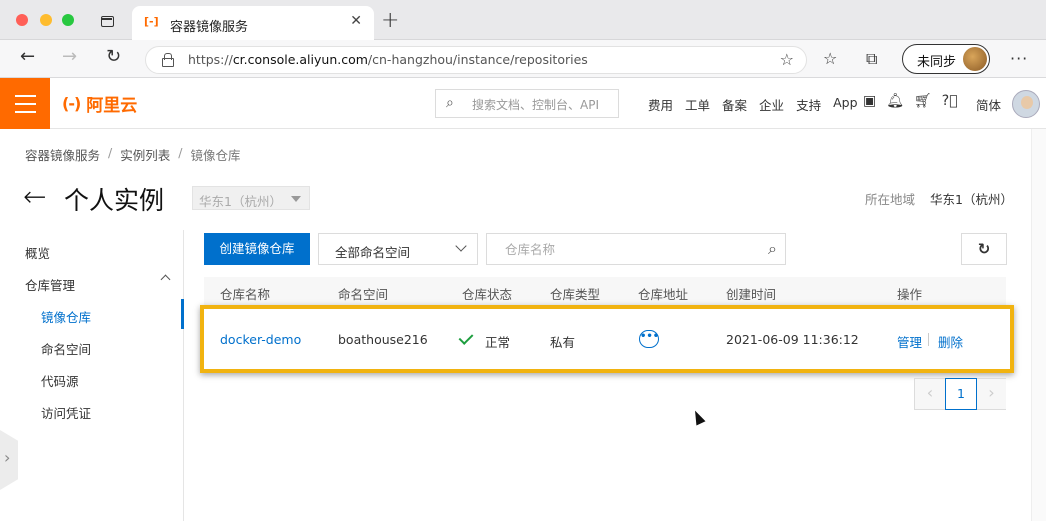  What do you see at coordinates (145, 154) in the screenshot?
I see `breadcrumb-item-instances: 实例列表` at bounding box center [145, 154].